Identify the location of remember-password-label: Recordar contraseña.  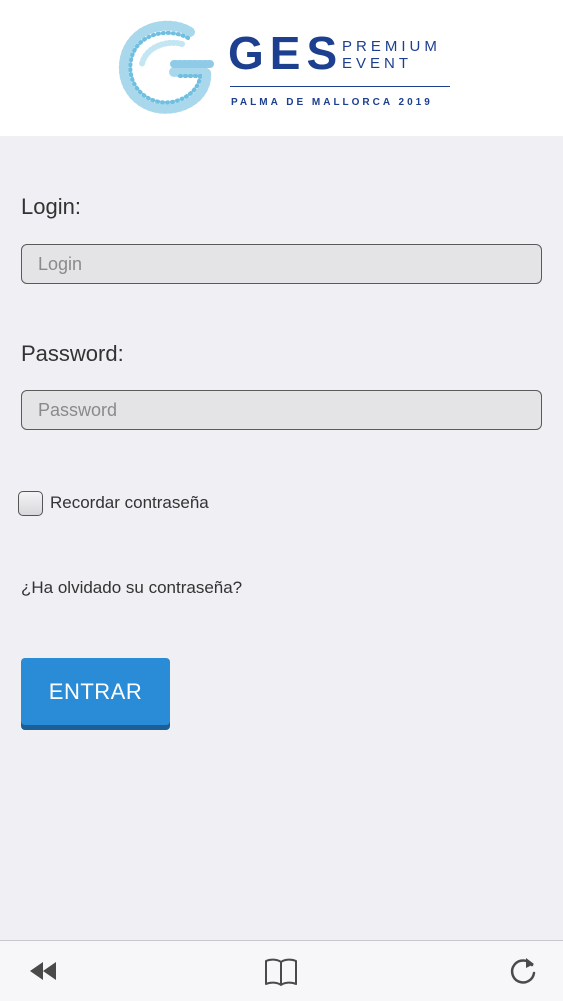
(129, 503).